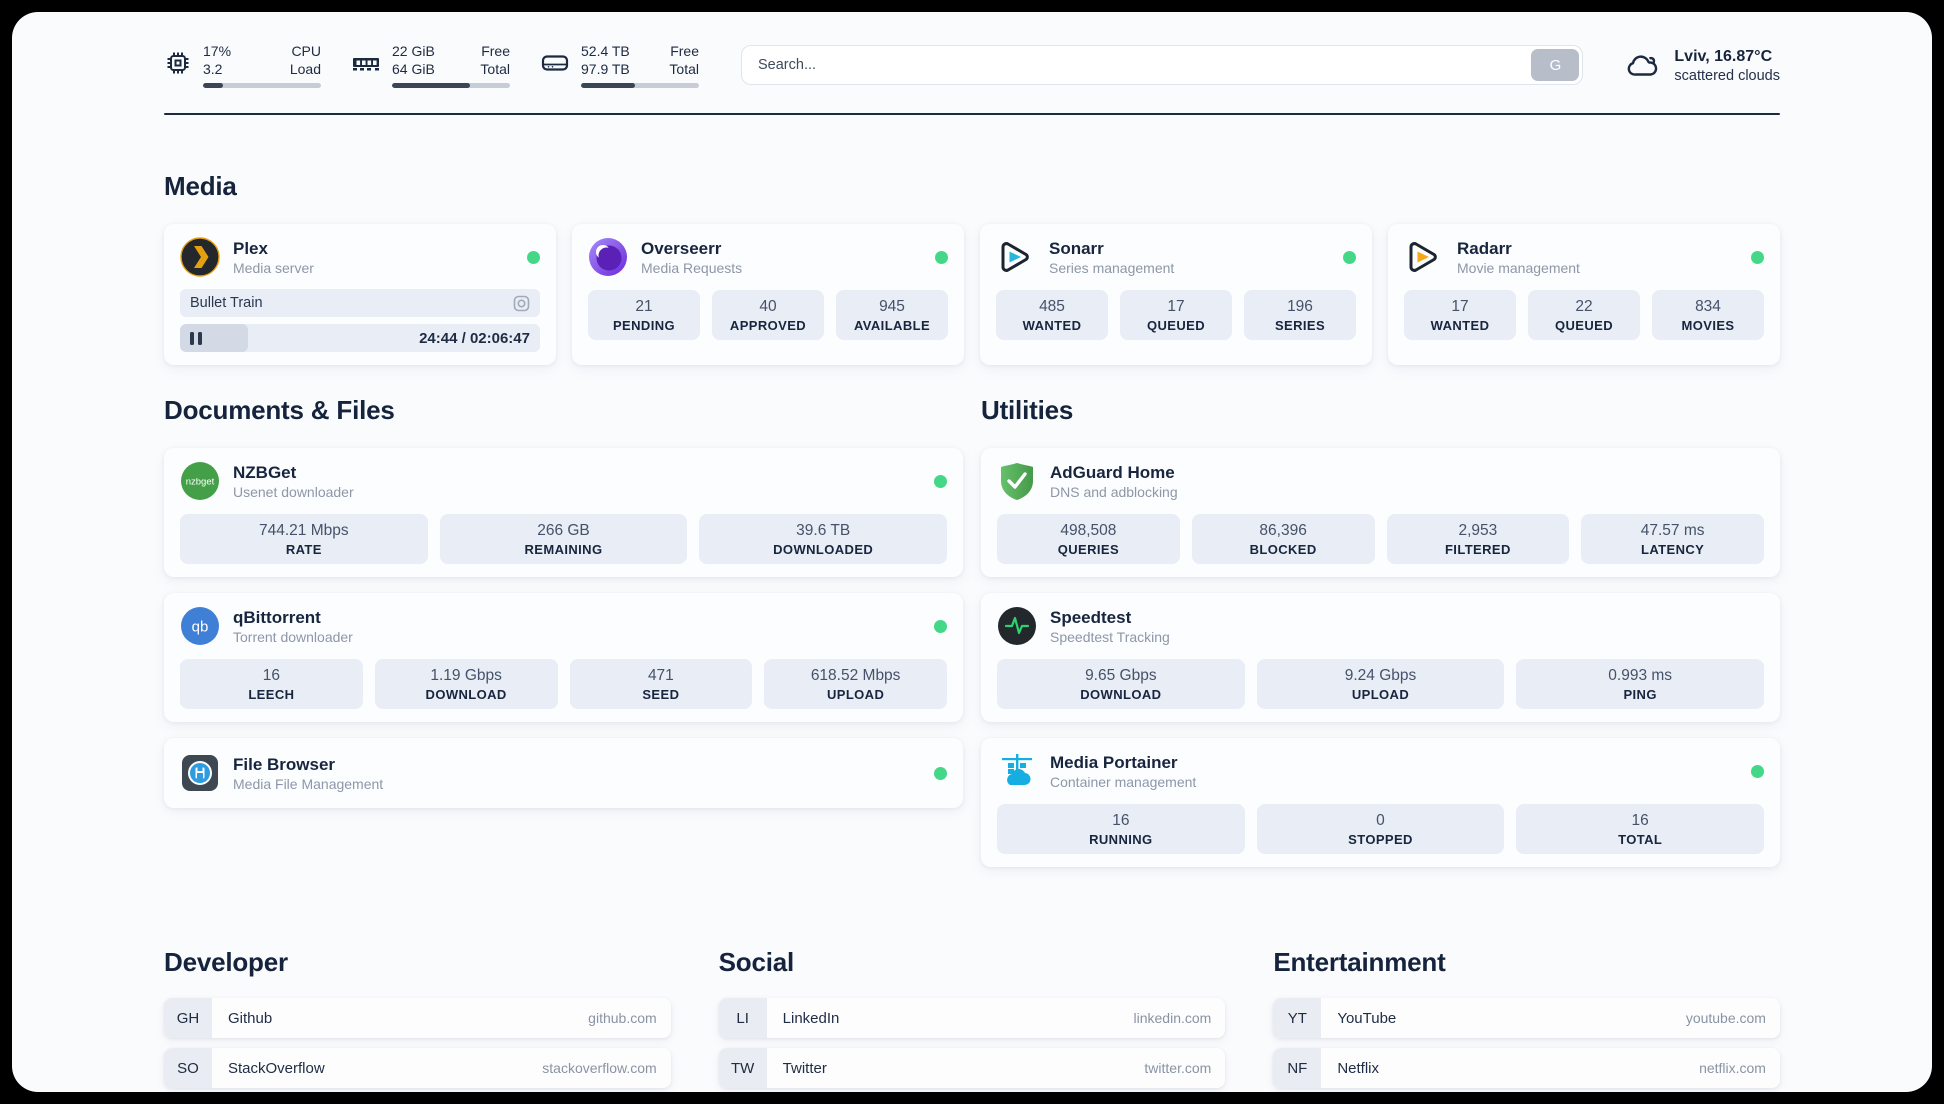 The image size is (1944, 1104). I want to click on link-twitter: TW Twitter twitter.com, so click(972, 1068).